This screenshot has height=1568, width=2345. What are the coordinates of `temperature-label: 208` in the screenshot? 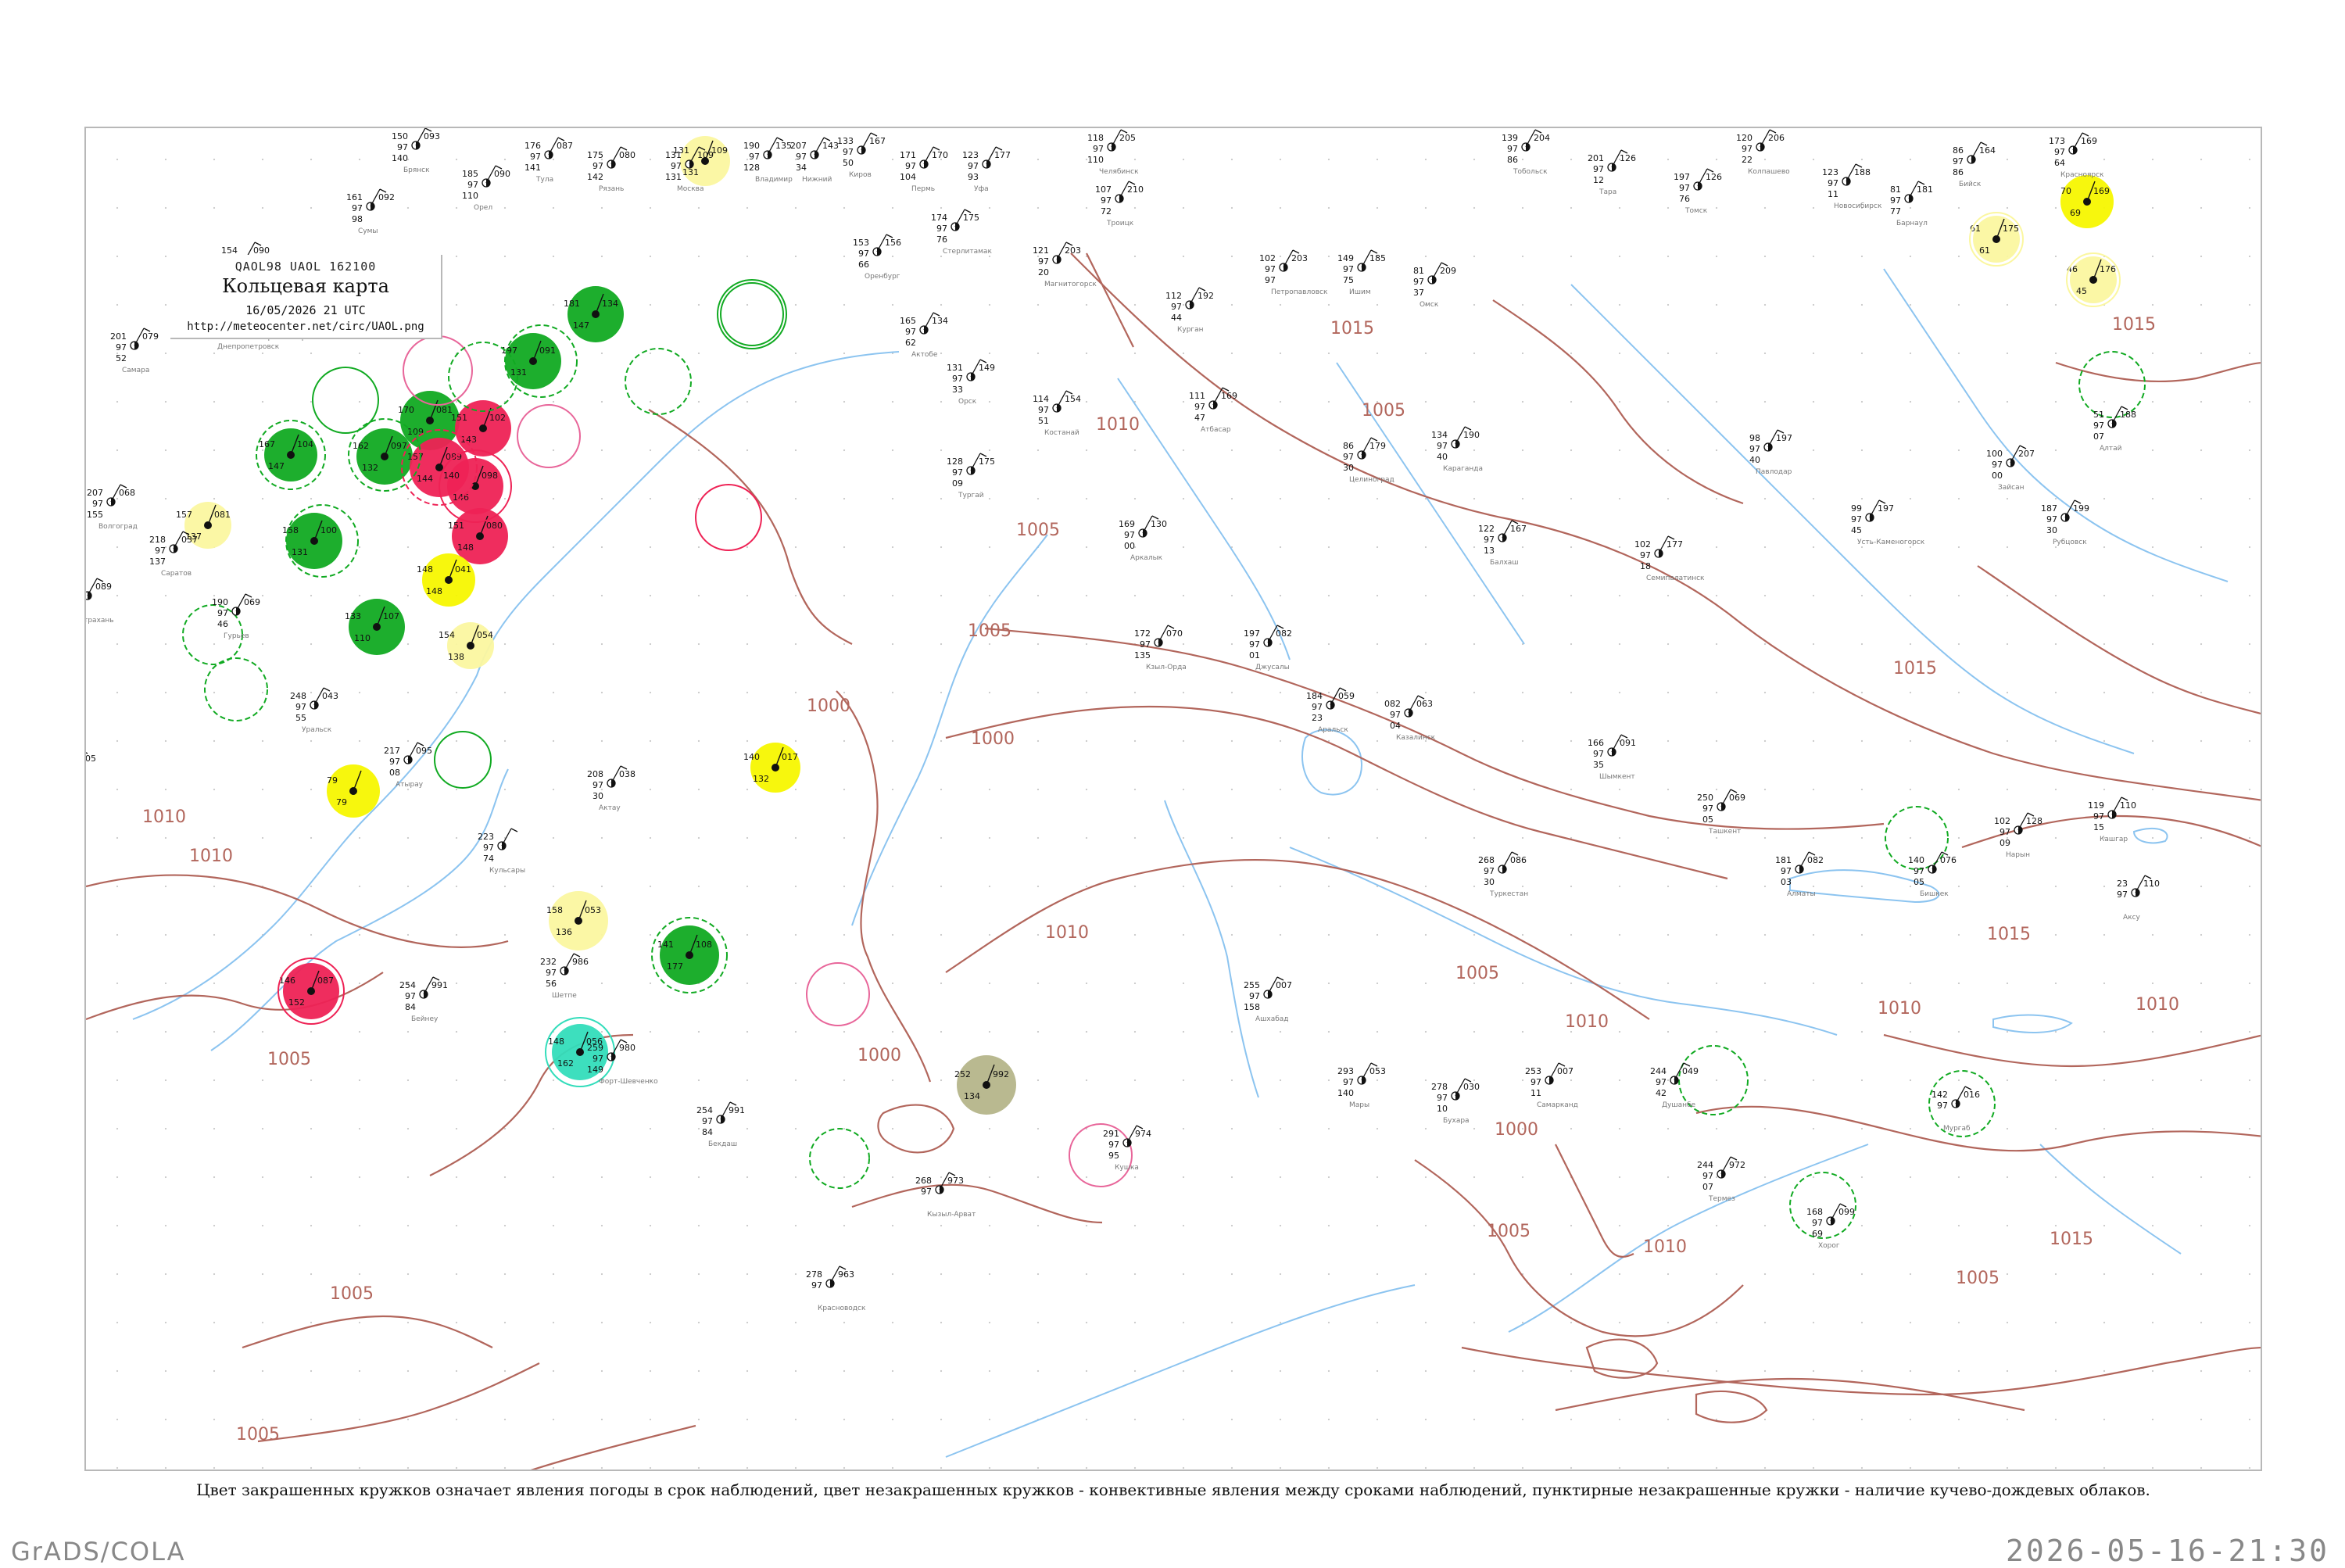 It's located at (595, 774).